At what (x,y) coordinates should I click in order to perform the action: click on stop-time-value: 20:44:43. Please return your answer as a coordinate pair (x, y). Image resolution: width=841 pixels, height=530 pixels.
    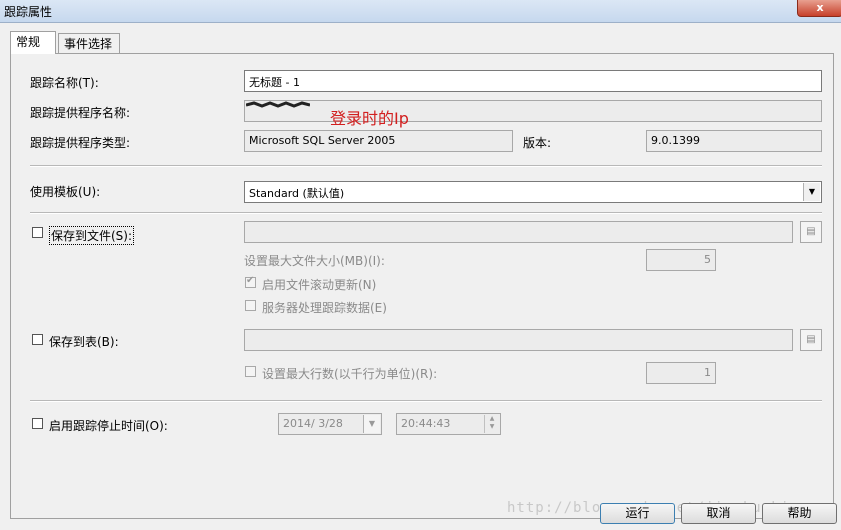
    Looking at the image, I should click on (426, 423).